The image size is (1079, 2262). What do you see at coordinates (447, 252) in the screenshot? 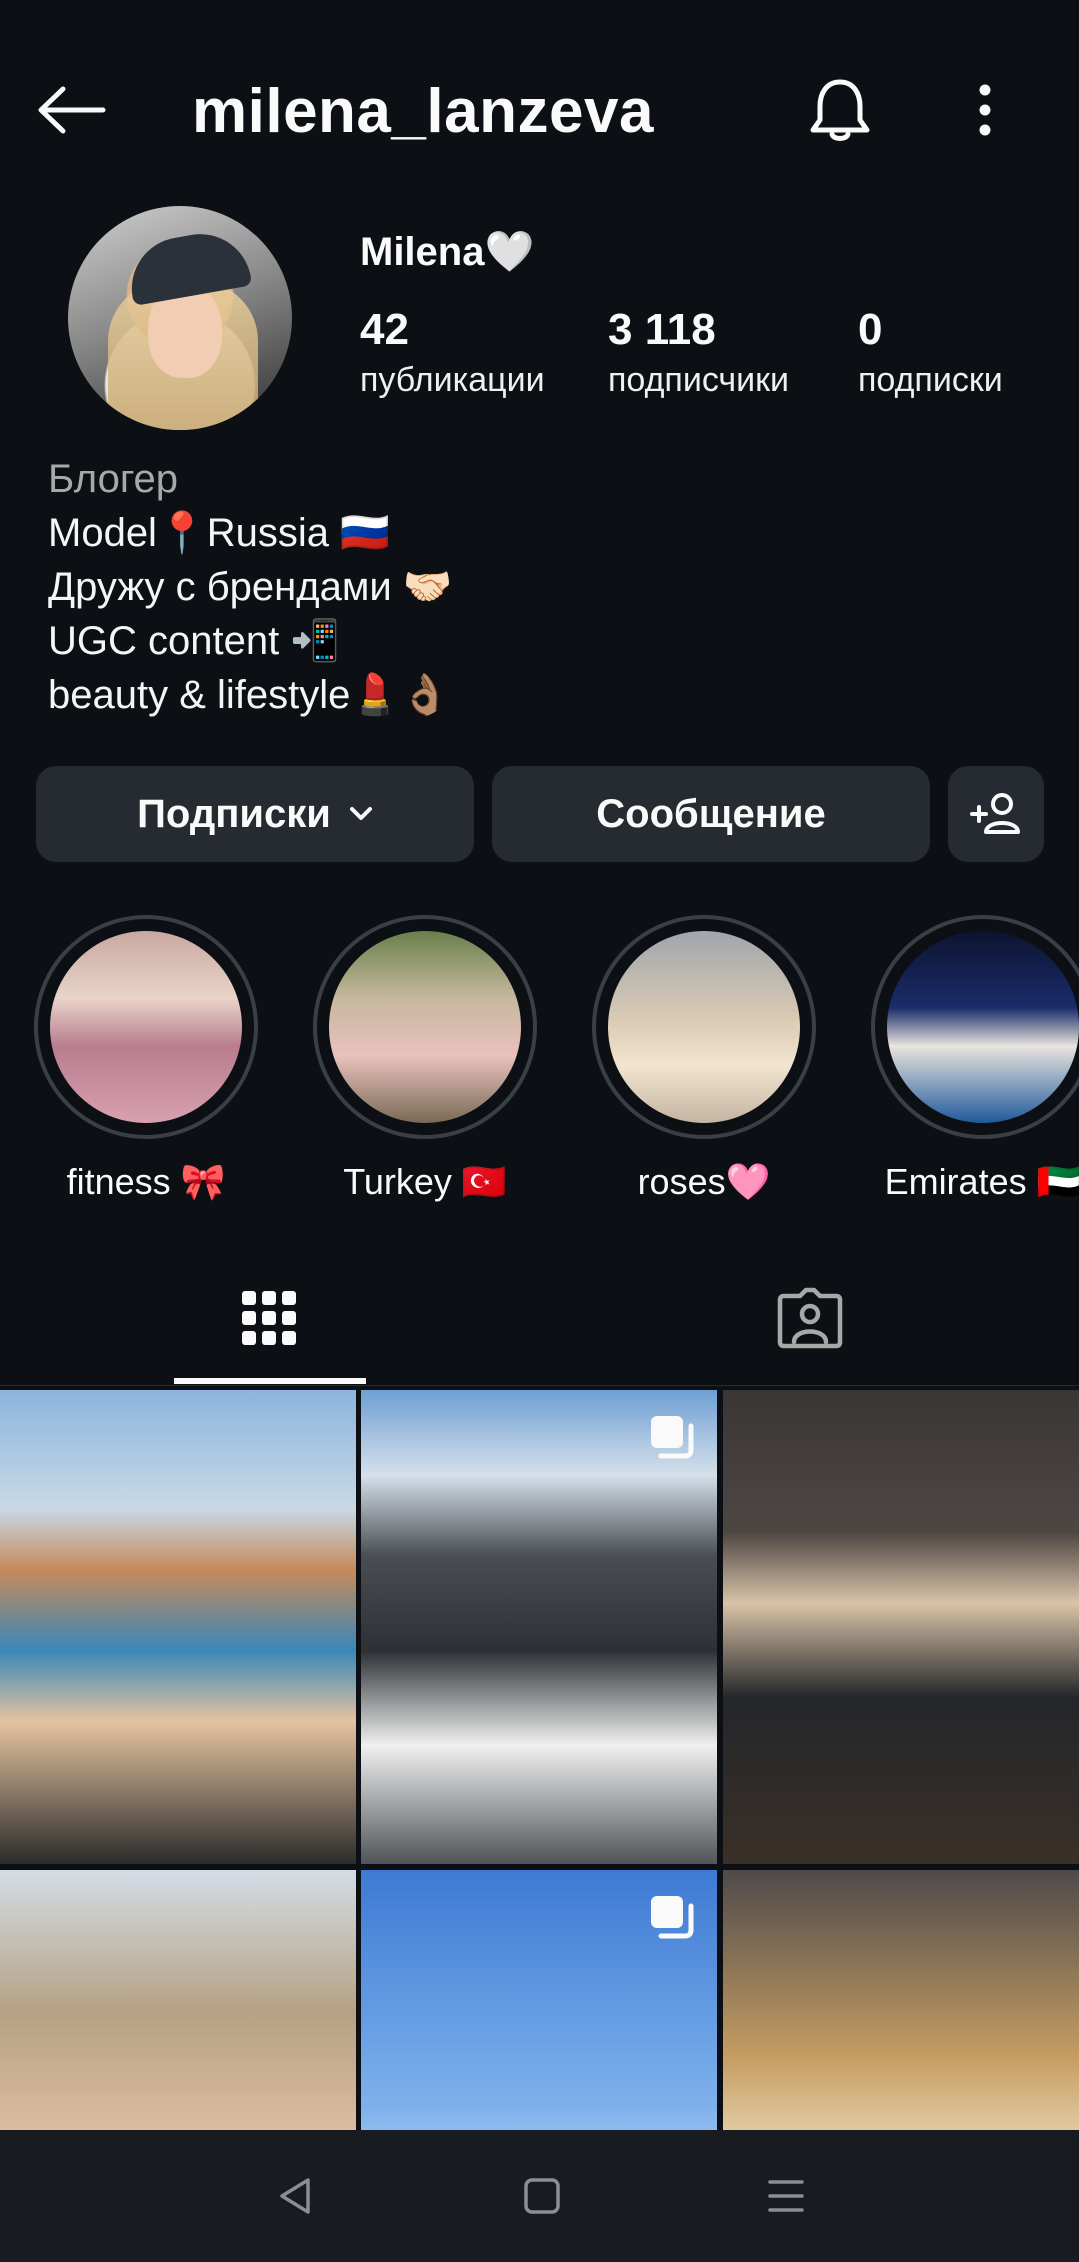
I see `profile-display-name: Milena🤍` at bounding box center [447, 252].